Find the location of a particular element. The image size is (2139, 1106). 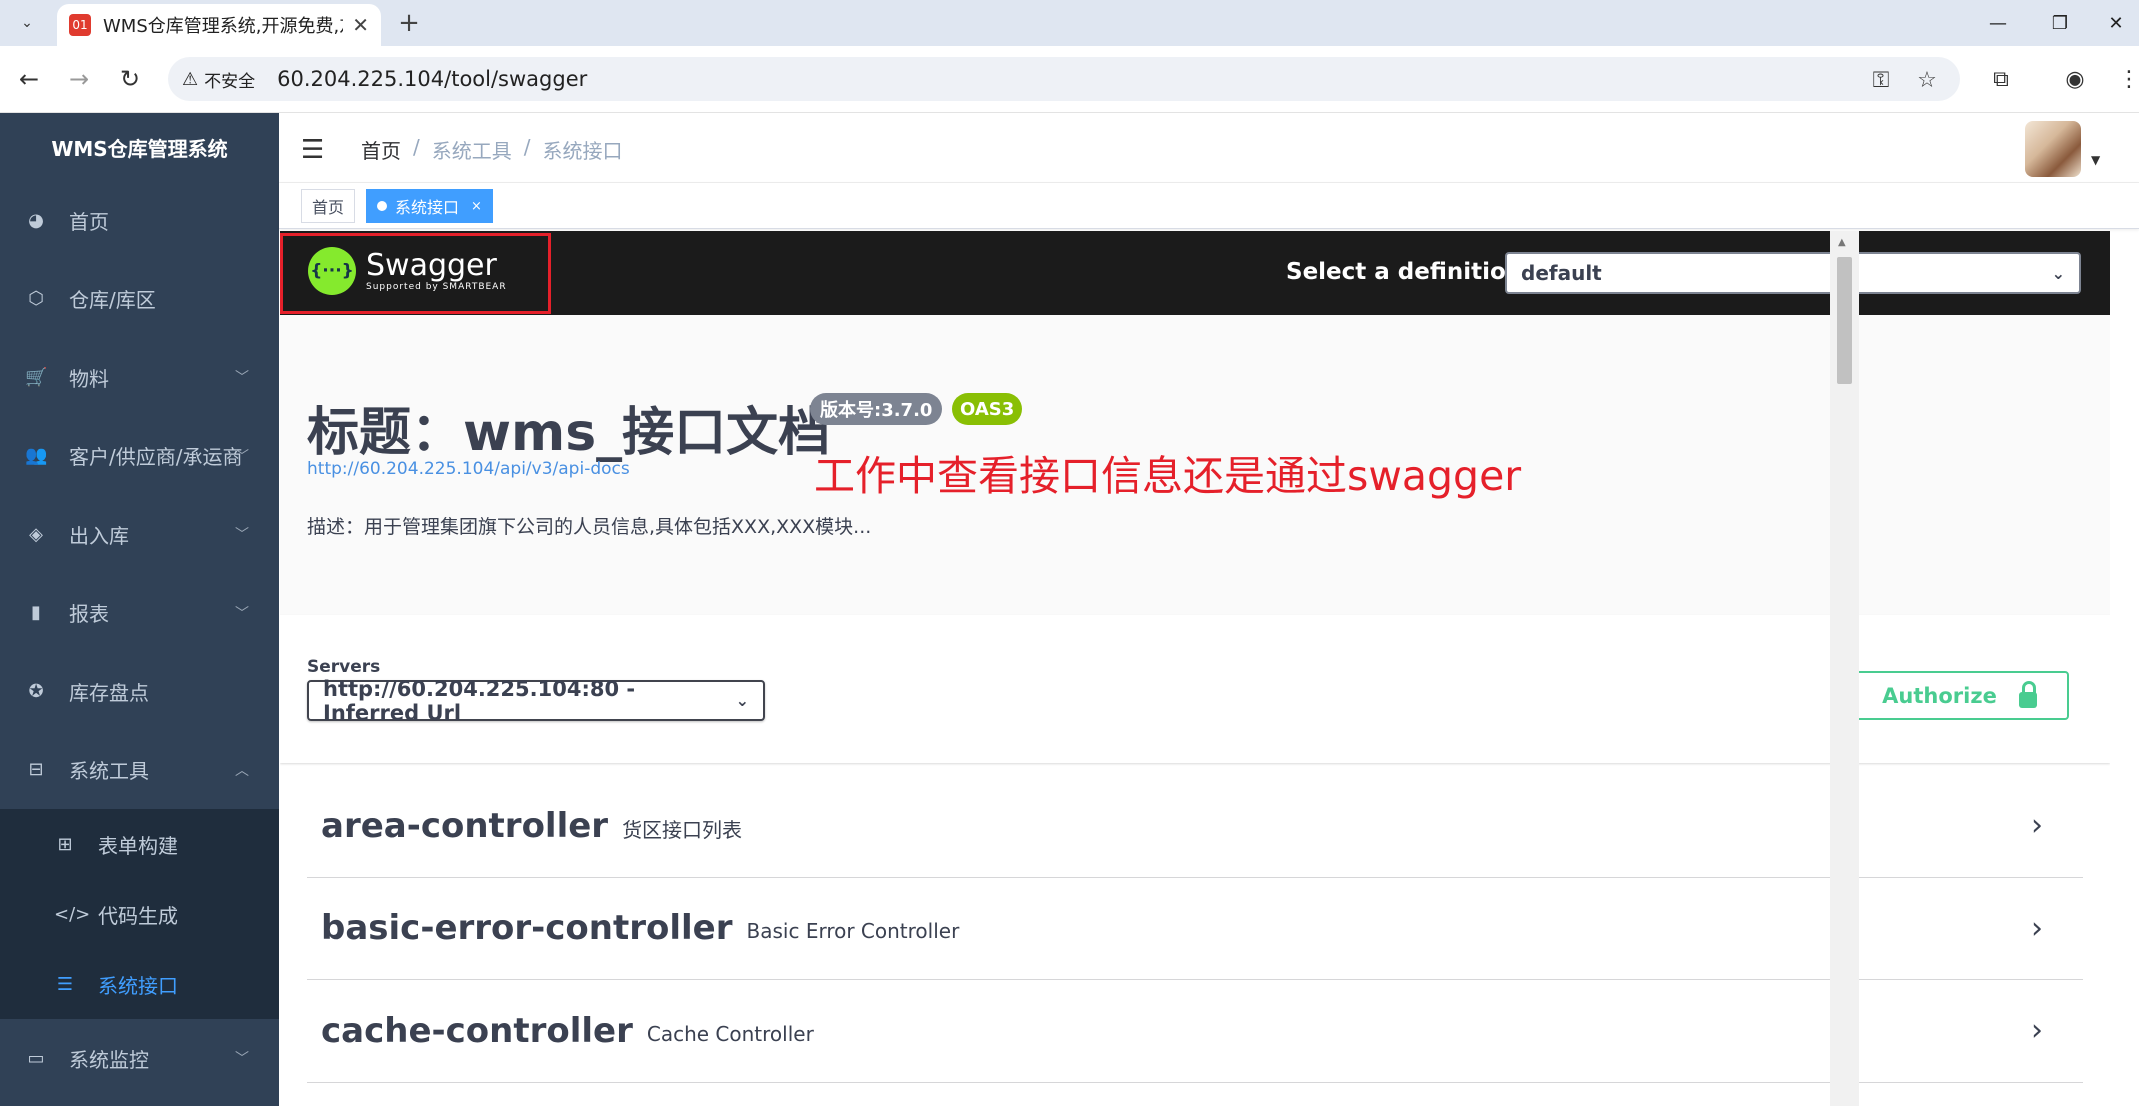

sidebar-item-monitor: ▭ 系统监控 ﹀ is located at coordinates (139, 1058).